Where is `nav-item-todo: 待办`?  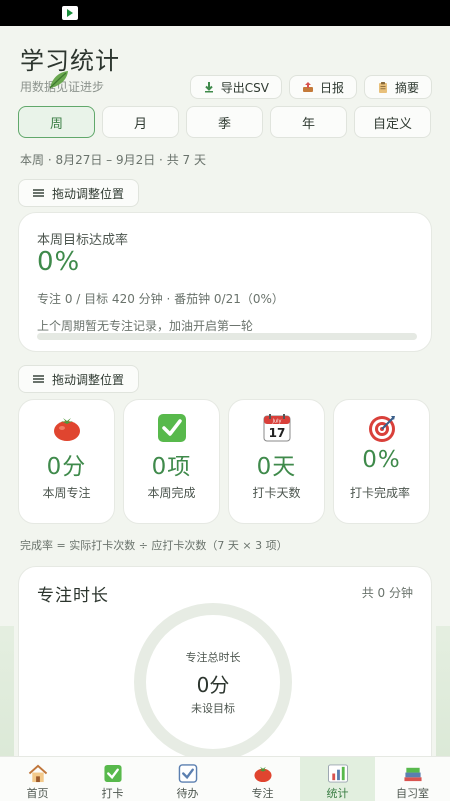
nav-item-todo: 待办 is located at coordinates (187, 779).